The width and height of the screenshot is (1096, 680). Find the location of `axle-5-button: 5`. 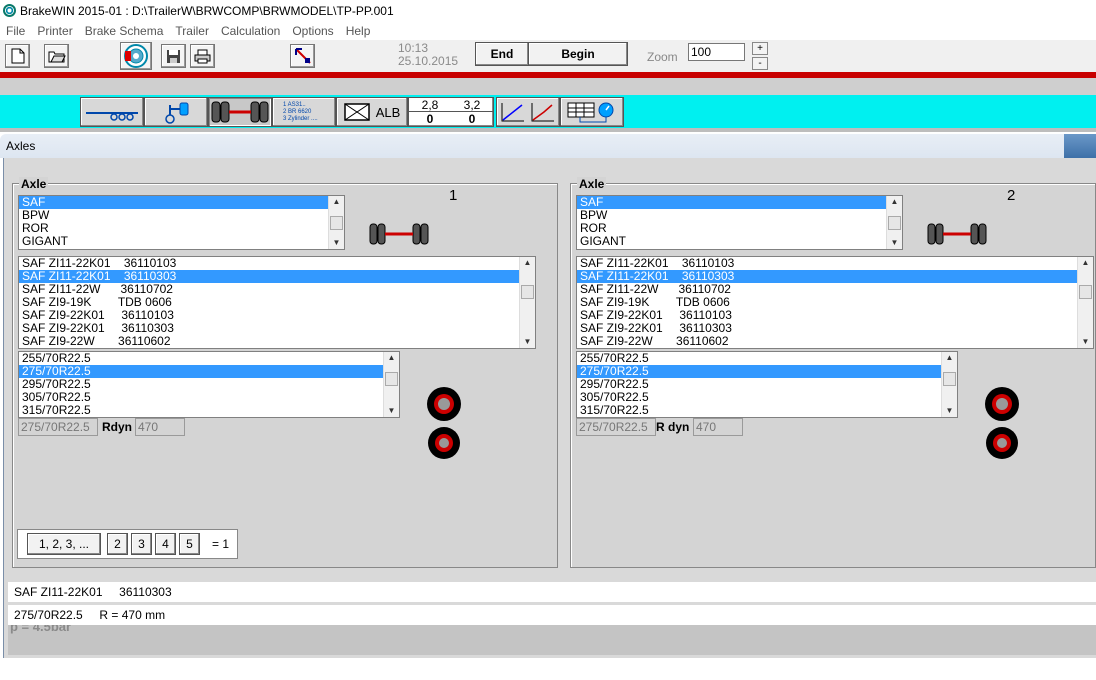

axle-5-button: 5 is located at coordinates (189, 544).